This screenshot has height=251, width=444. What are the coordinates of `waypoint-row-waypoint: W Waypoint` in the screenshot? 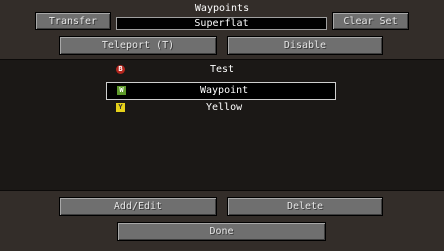 It's located at (221, 91).